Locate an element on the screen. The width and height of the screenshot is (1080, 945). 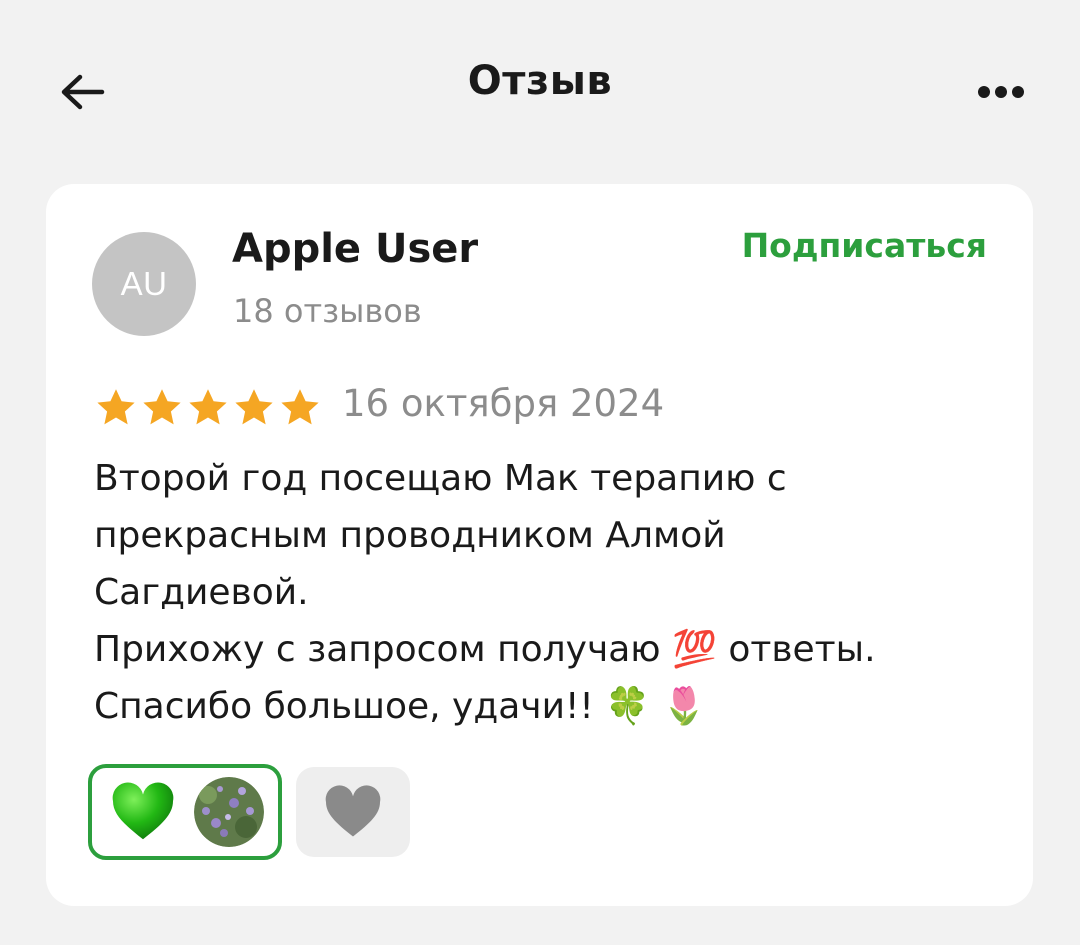
review-text-line: Второй год посещаю Мак терапию с is located at coordinates (440, 478).